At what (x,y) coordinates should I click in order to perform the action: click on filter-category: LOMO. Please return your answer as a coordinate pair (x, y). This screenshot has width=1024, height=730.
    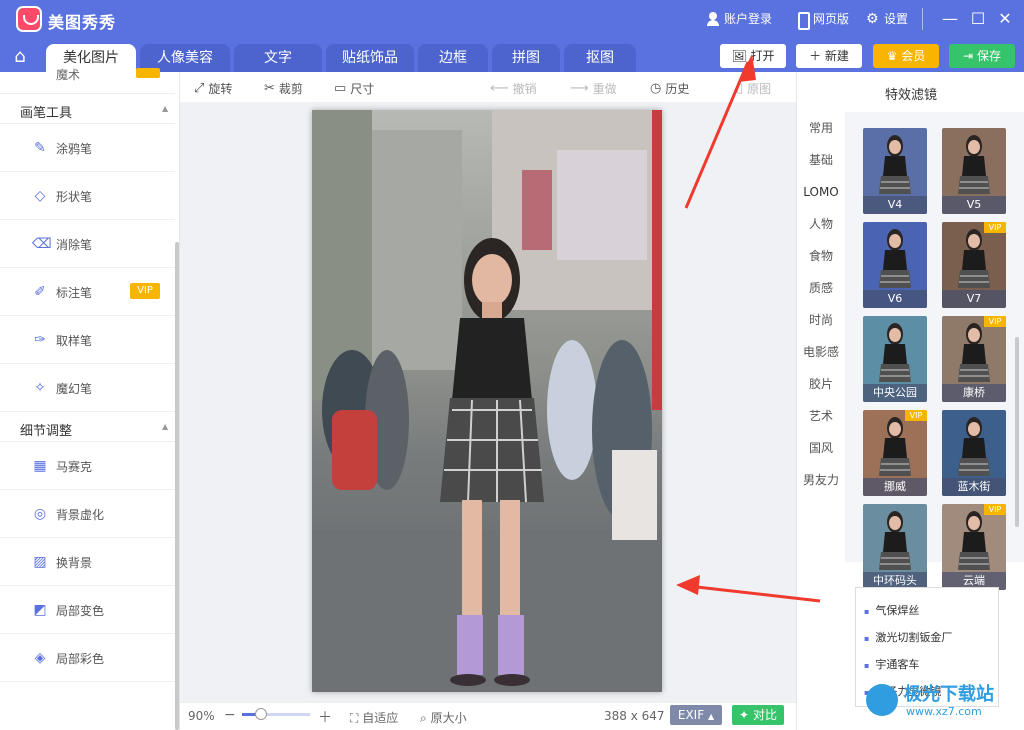
    Looking at the image, I should click on (821, 192).